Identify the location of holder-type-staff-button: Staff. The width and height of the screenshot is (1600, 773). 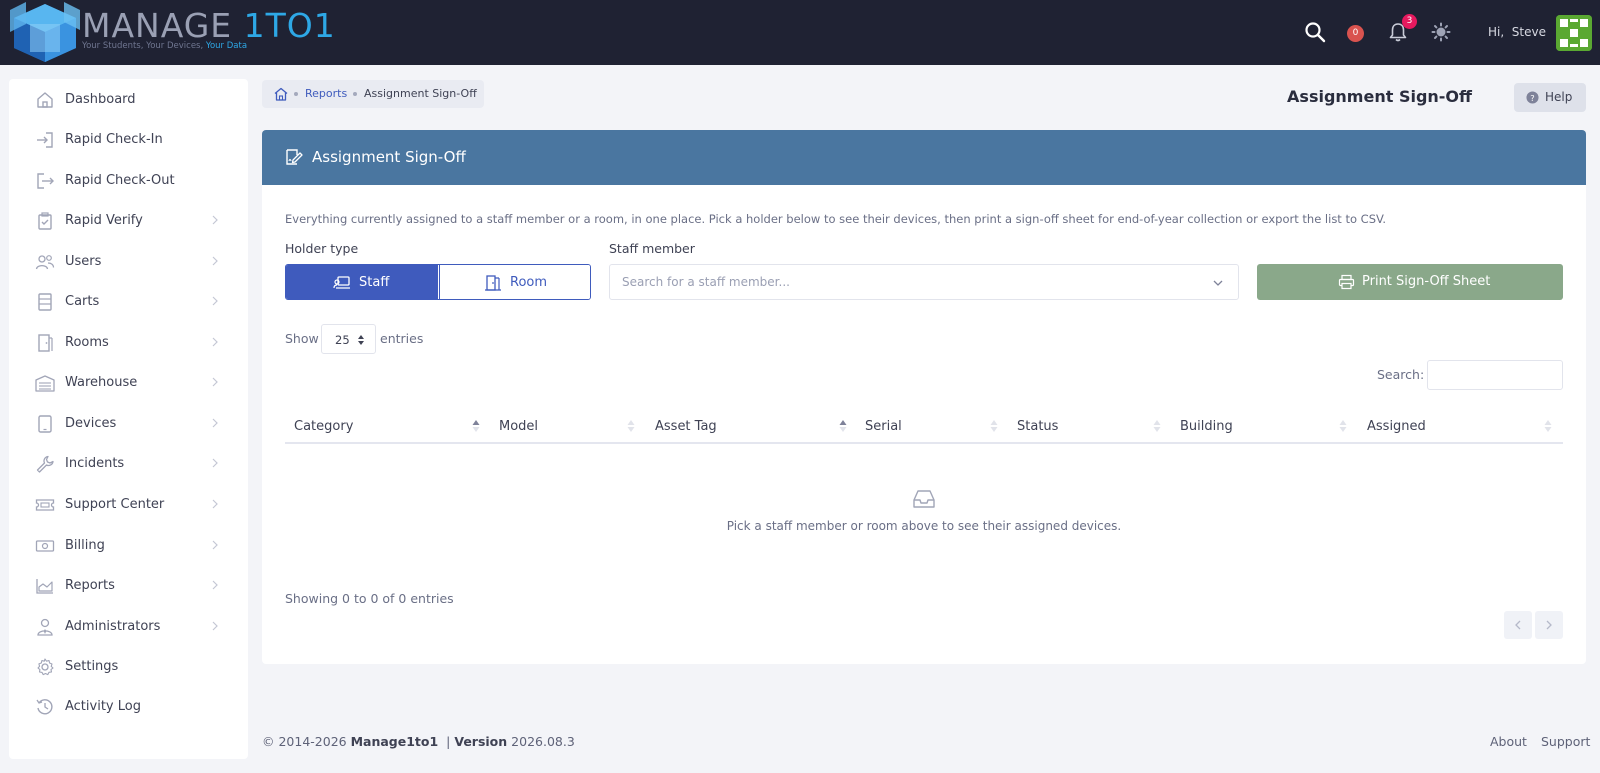
(362, 282).